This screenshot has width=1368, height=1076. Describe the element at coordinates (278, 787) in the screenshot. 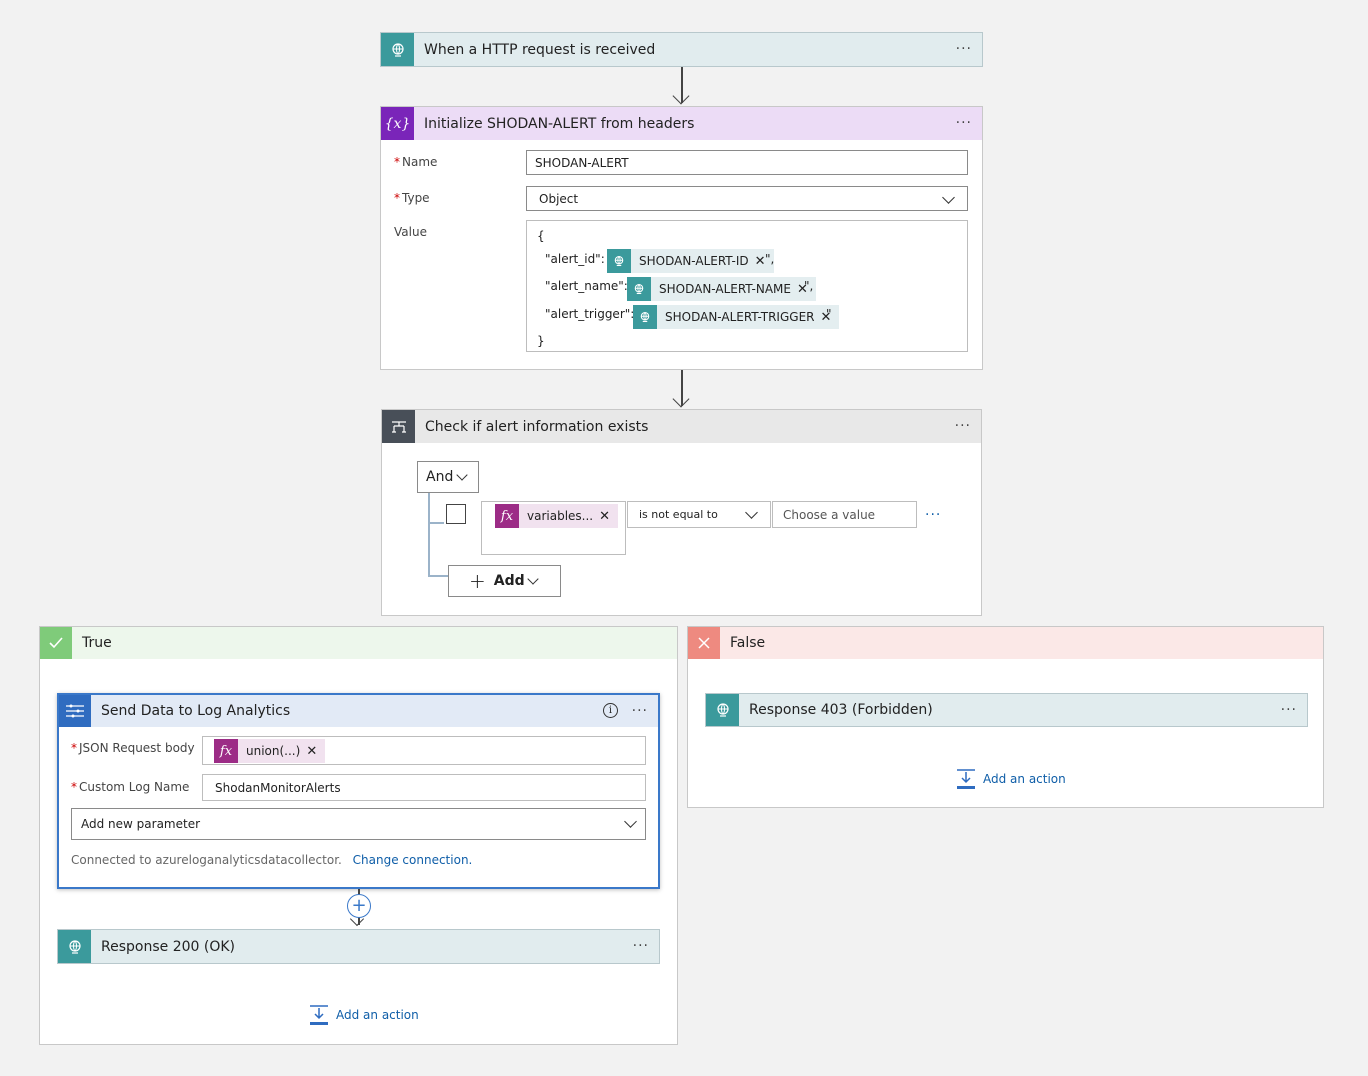

I see `custom-log-name-value: ShodanMonitorAlerts` at that location.